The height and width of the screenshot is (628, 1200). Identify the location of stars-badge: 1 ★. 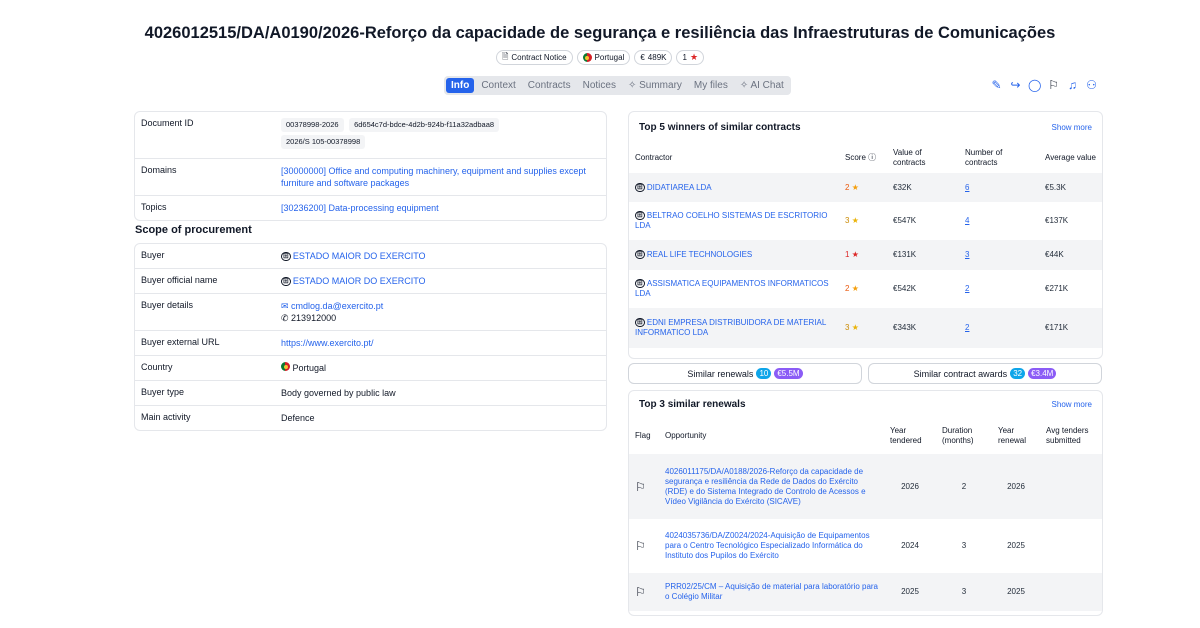
(690, 57).